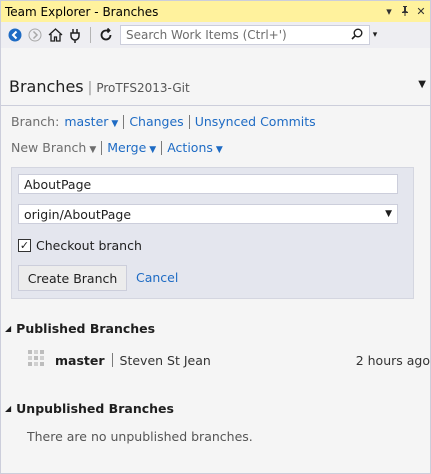 The image size is (431, 474). Describe the element at coordinates (208, 184) in the screenshot. I see `branch-name-input: AboutPage` at that location.